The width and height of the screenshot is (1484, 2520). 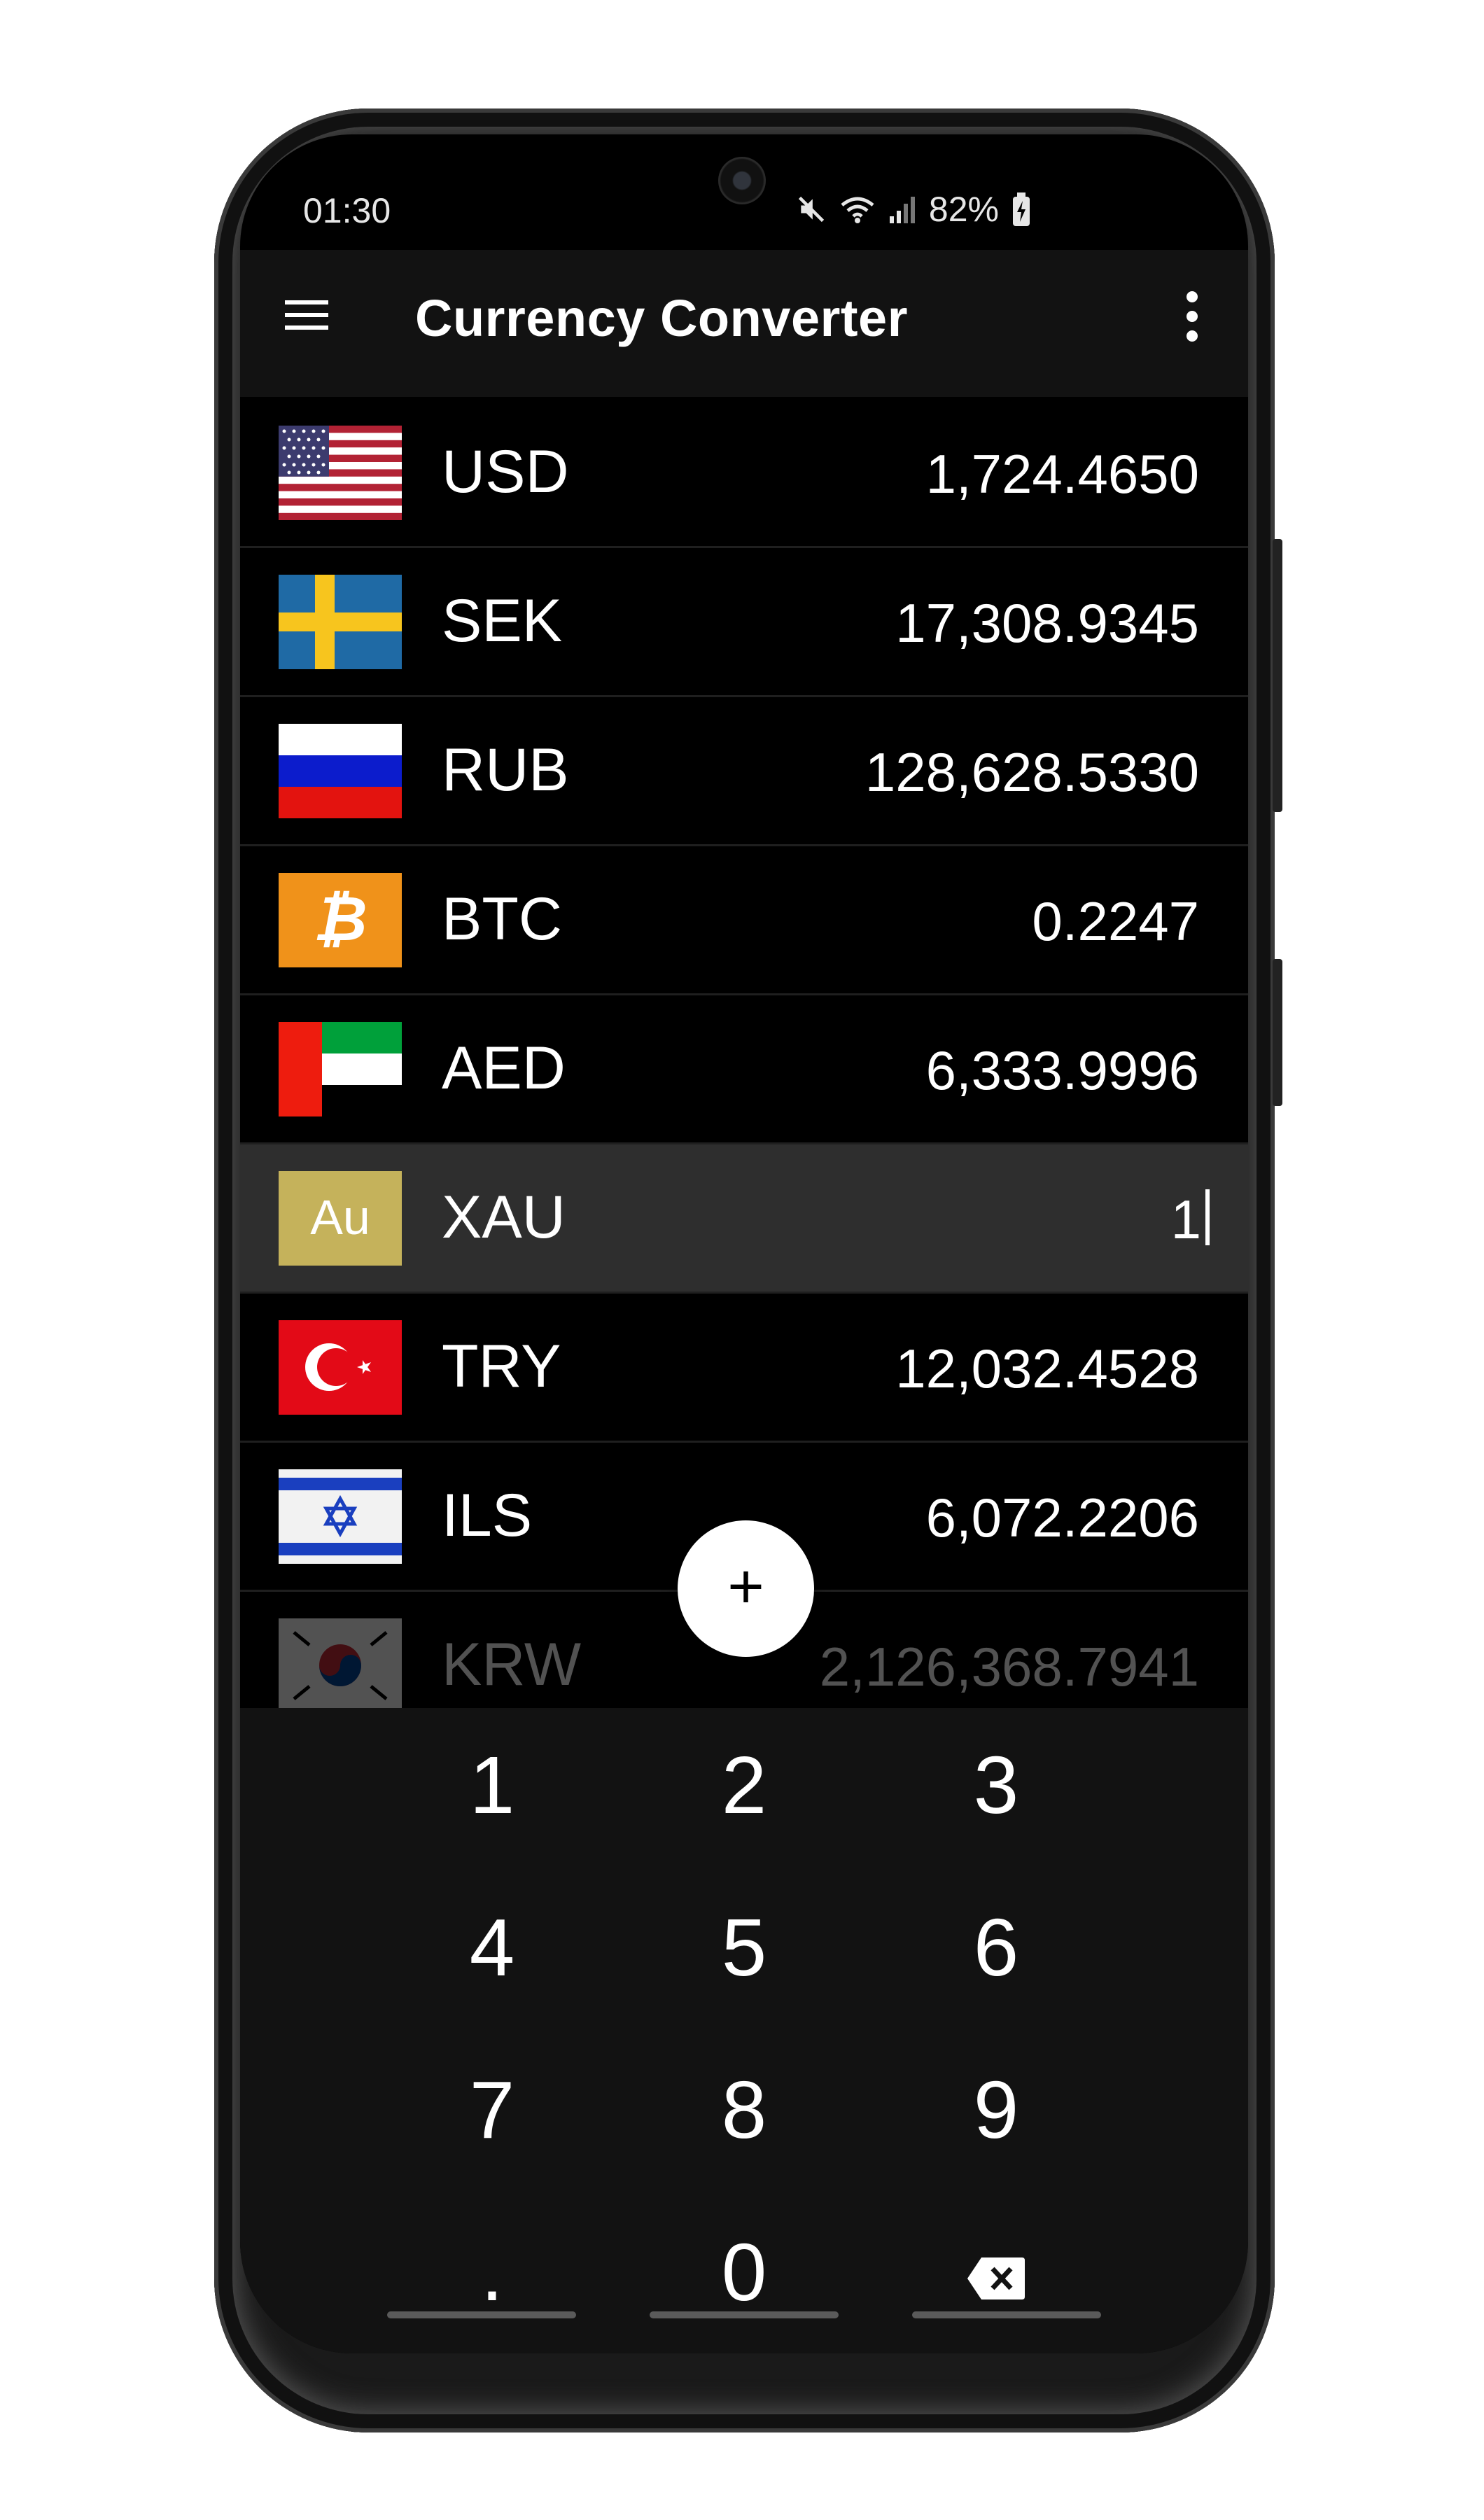 I want to click on key-9: 9, so click(x=996, y=2110).